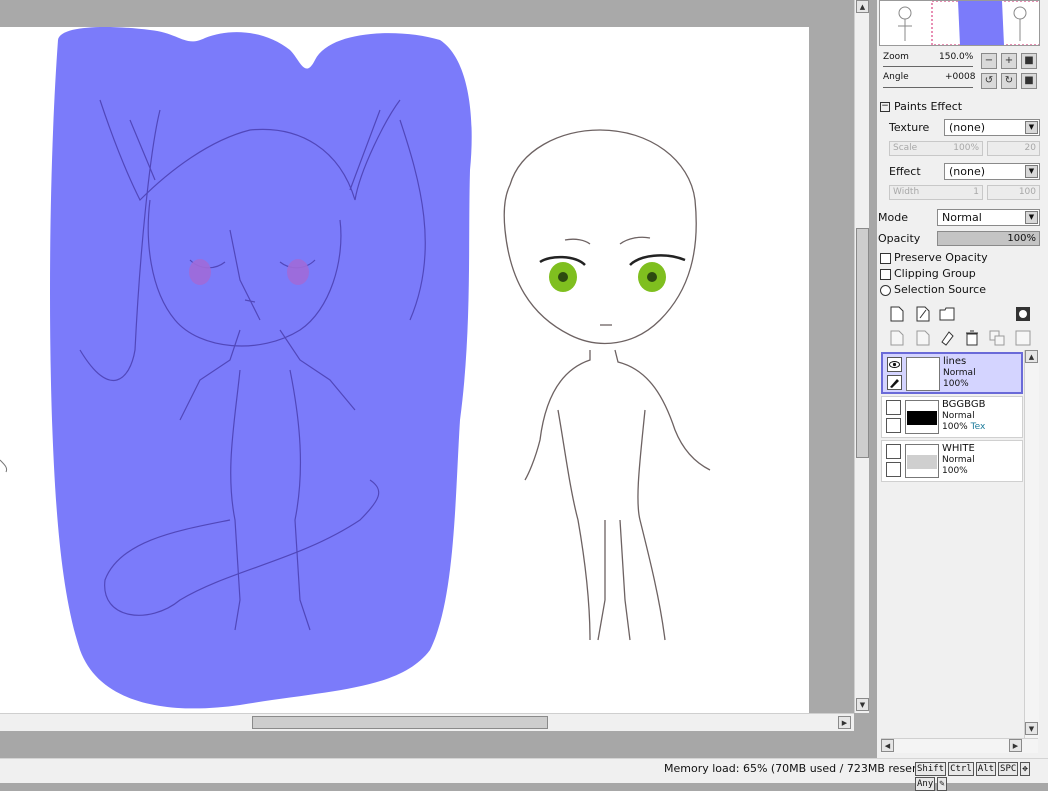  Describe the element at coordinates (894, 382) in the screenshot. I see `pen-icon` at that location.